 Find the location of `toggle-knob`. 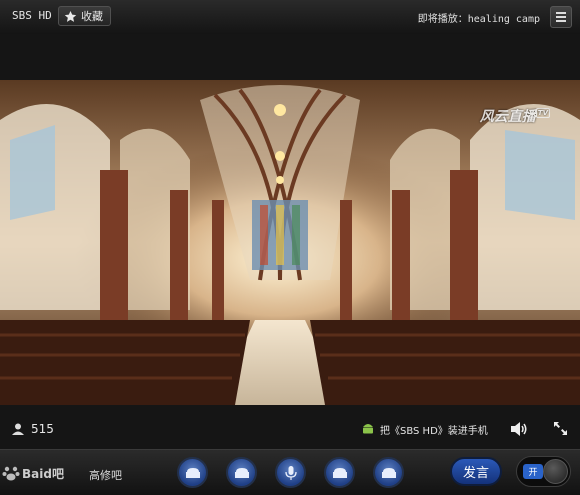

toggle-knob is located at coordinates (555, 471).